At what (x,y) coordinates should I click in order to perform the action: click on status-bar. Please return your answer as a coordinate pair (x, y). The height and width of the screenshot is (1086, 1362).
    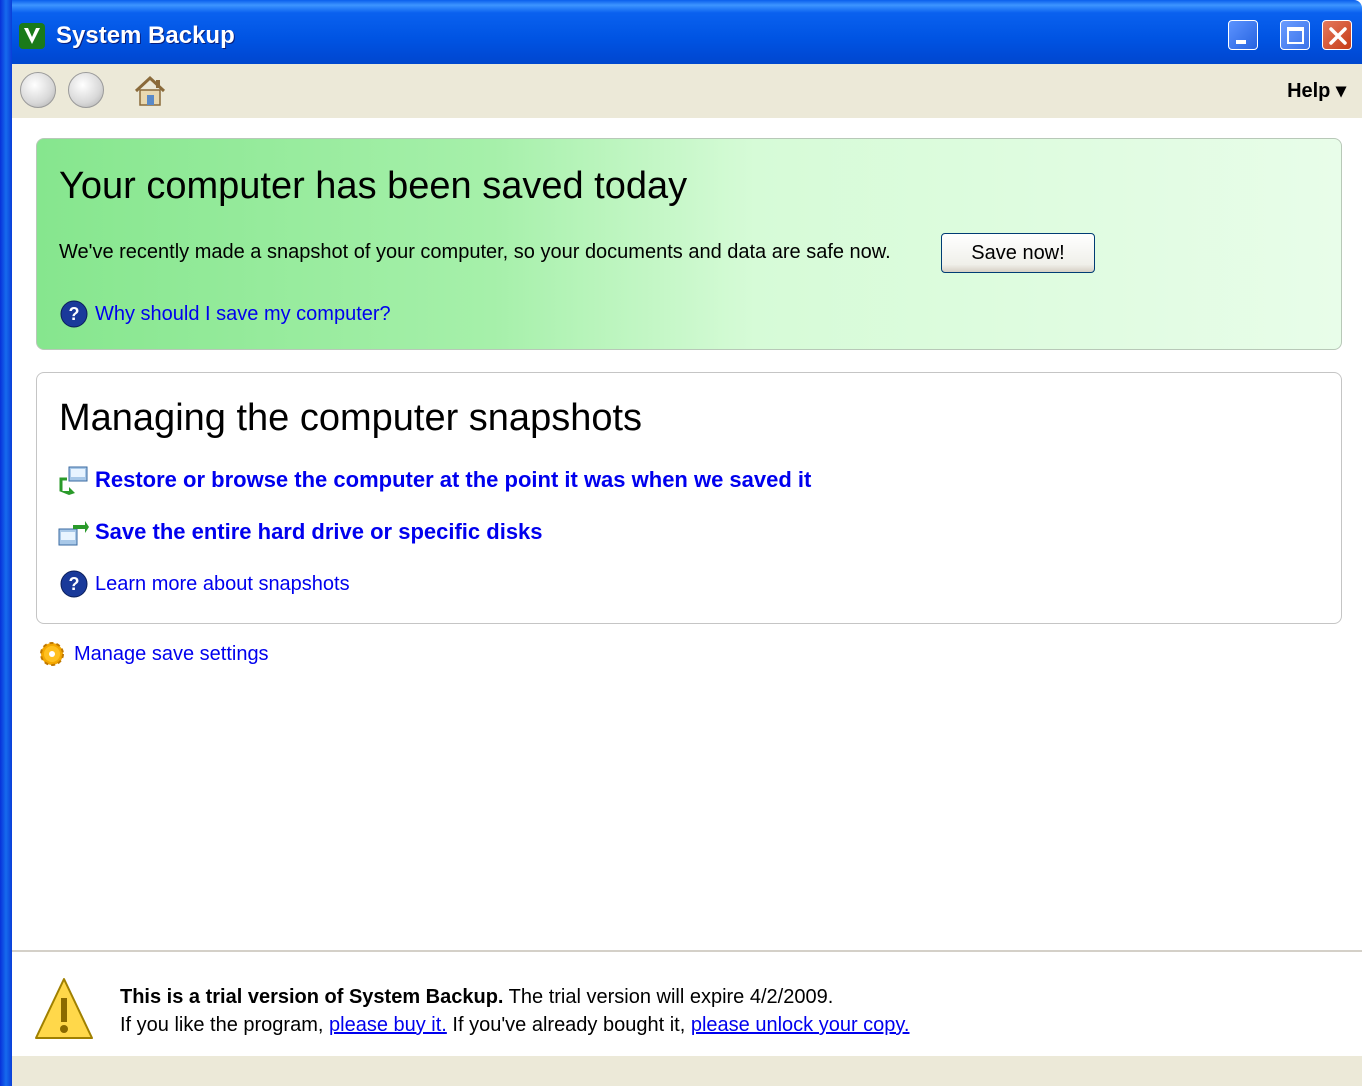
    Looking at the image, I should click on (687, 1071).